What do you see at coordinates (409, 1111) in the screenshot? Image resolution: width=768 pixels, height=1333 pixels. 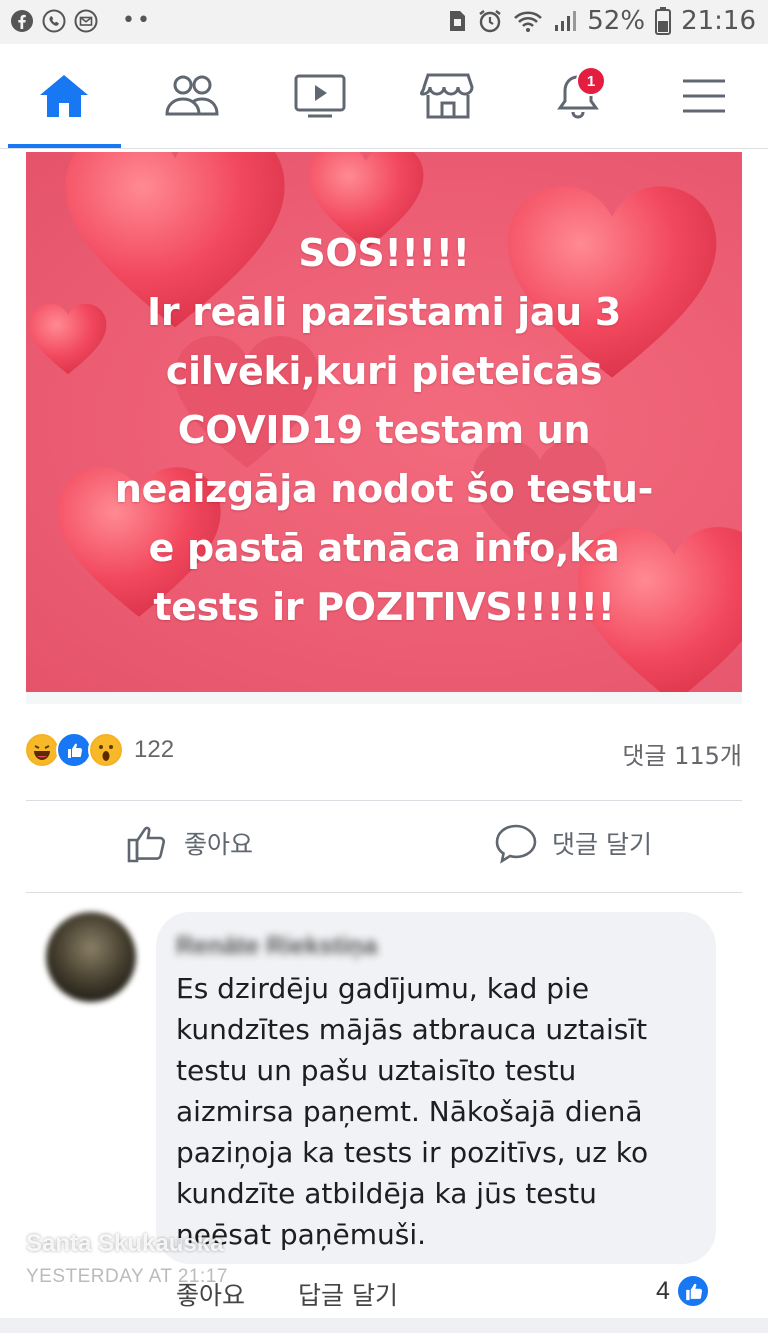 I see `comment-text-line: aizmirsa paņemt. Nākošajā dienā` at bounding box center [409, 1111].